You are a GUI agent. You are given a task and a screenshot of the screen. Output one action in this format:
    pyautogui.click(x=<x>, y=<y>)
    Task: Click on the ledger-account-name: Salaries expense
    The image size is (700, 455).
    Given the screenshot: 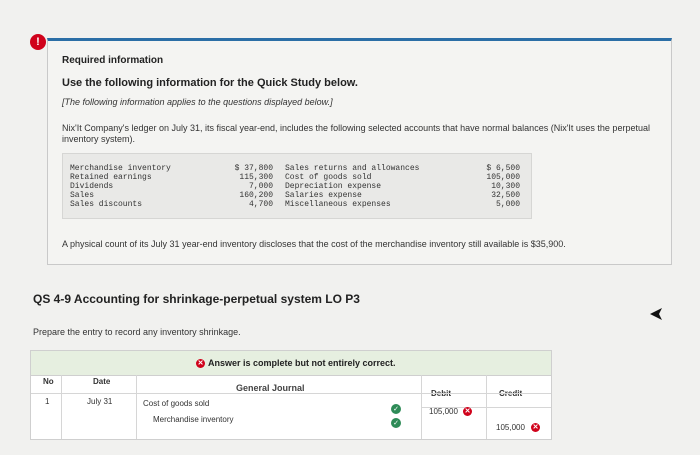 What is the action you would take?
    pyautogui.click(x=323, y=195)
    